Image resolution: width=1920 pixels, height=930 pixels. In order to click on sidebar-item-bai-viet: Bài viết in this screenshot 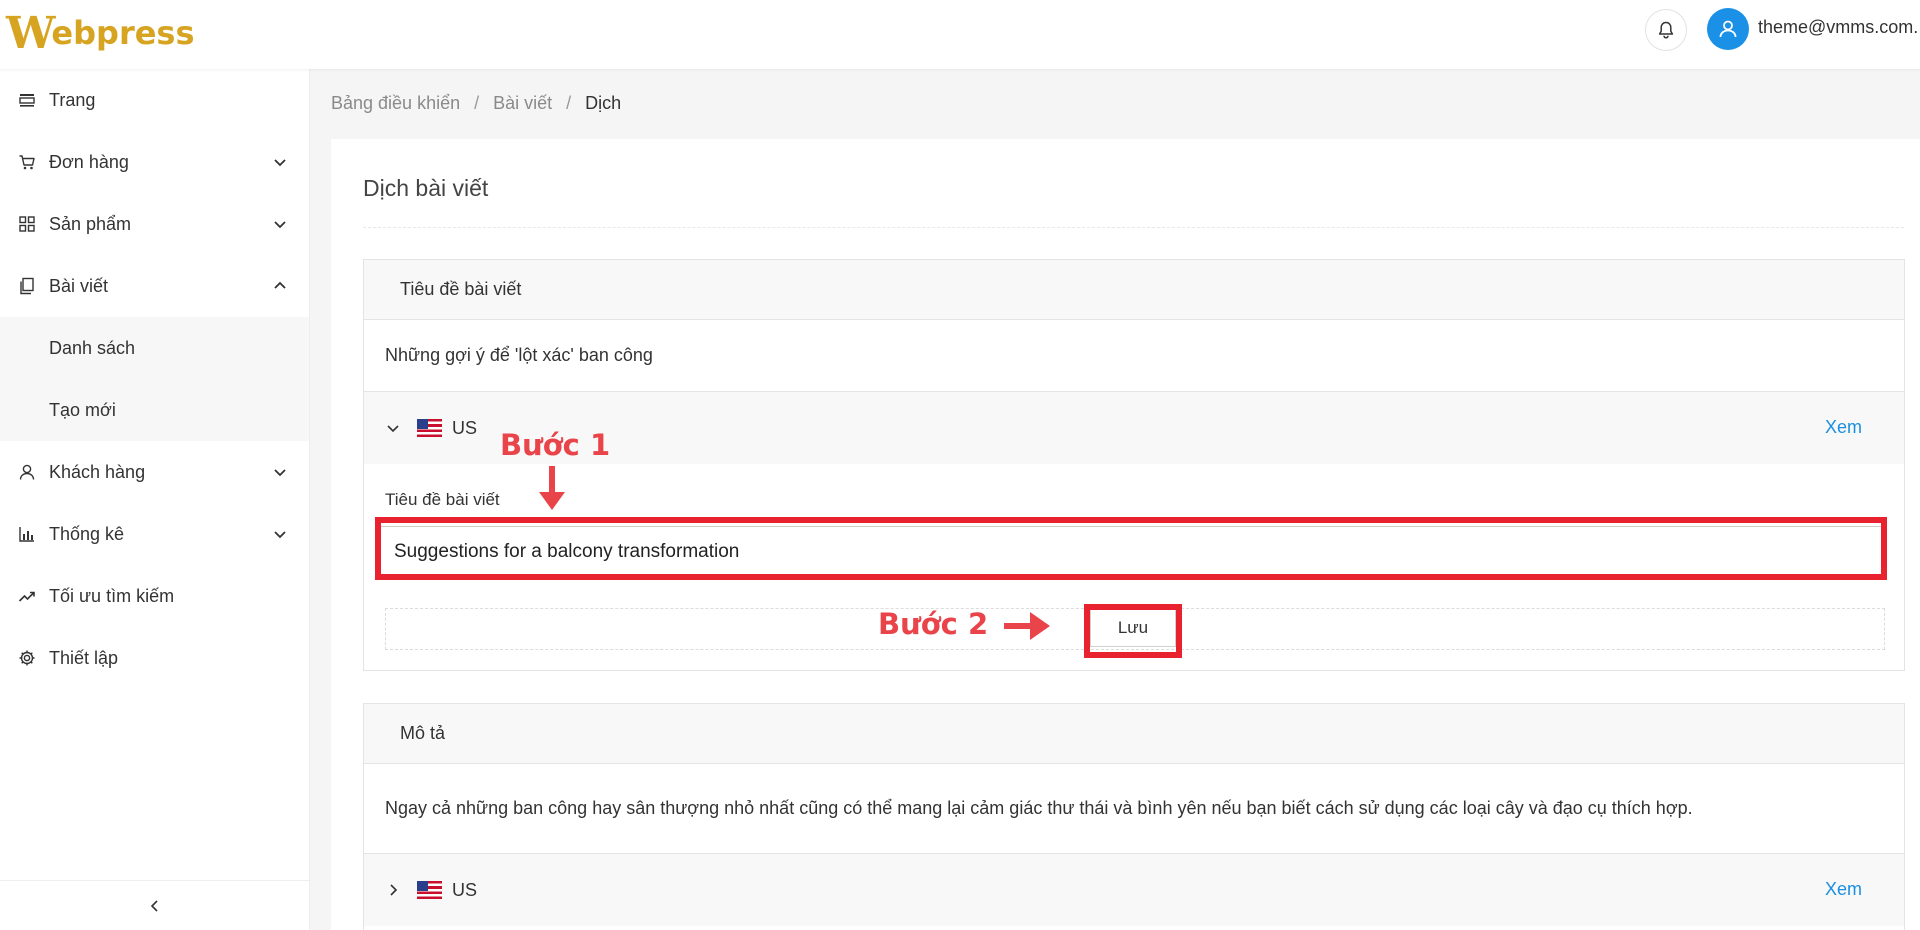, I will do `click(154, 286)`.